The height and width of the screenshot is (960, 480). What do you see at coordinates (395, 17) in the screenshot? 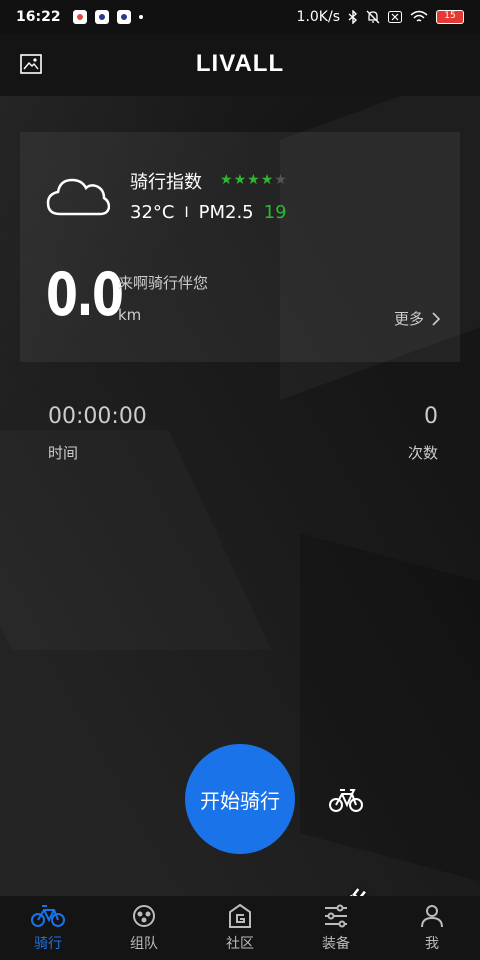
I see `sim-off-icon` at bounding box center [395, 17].